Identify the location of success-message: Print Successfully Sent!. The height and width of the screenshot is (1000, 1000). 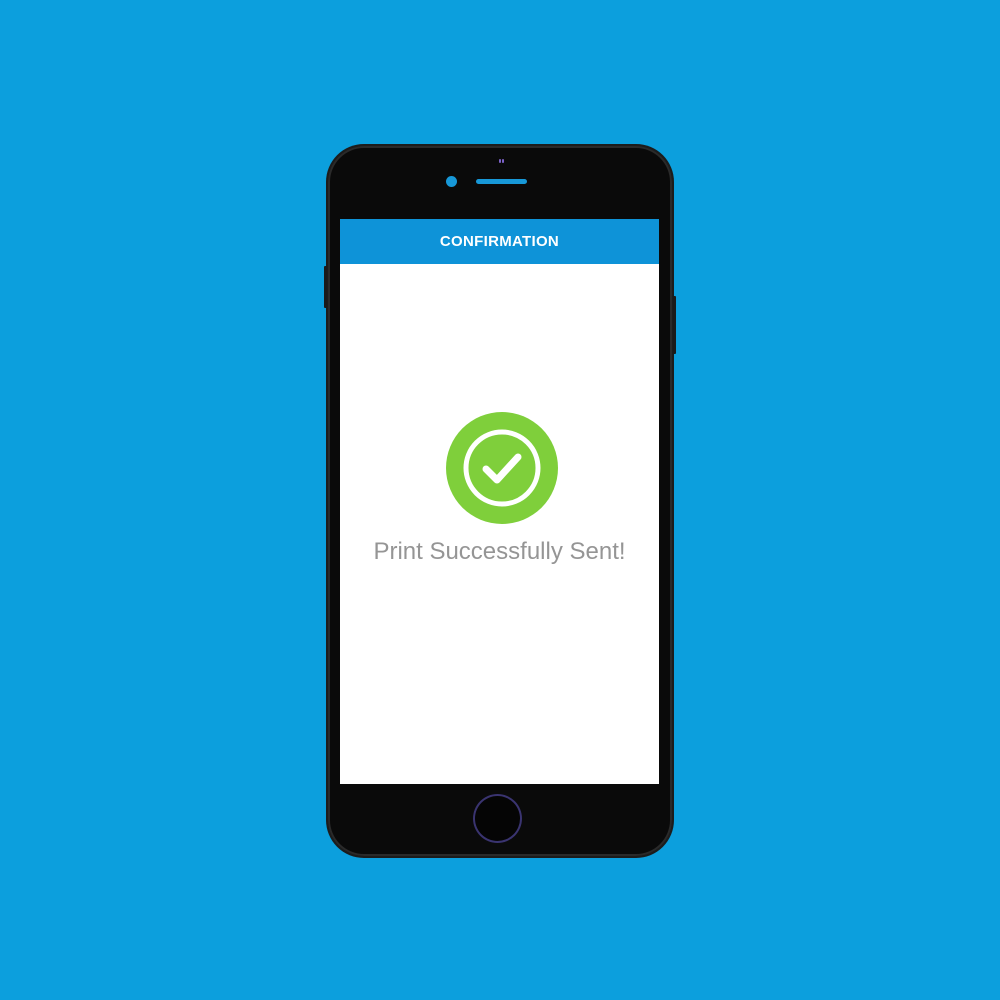
(499, 551).